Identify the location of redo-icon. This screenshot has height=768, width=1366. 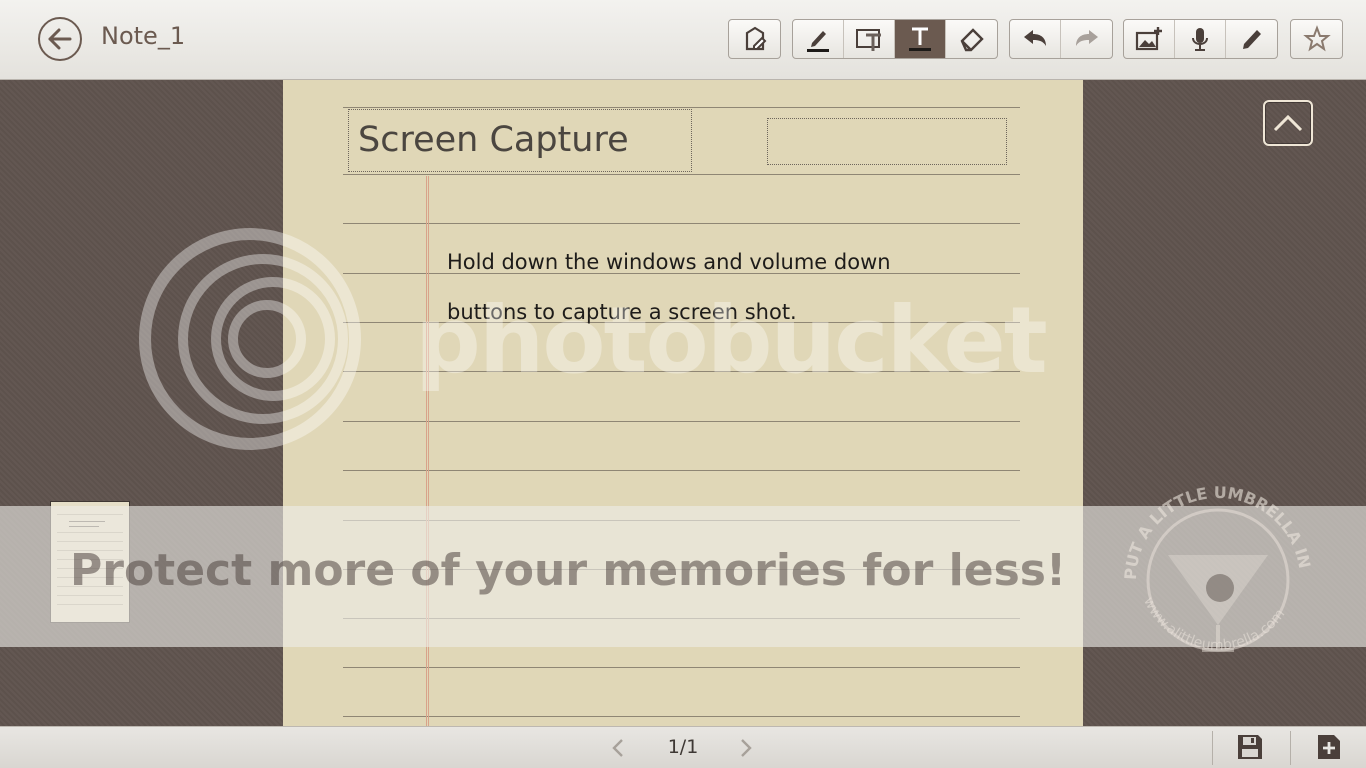
(1086, 38).